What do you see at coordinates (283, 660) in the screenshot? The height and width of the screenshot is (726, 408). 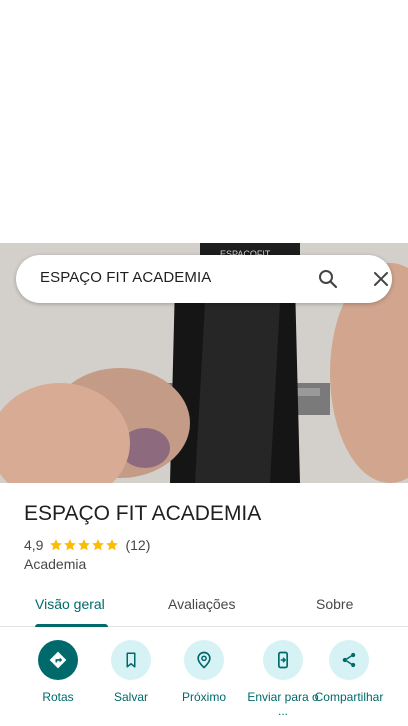 I see `send-to-phone-icon` at bounding box center [283, 660].